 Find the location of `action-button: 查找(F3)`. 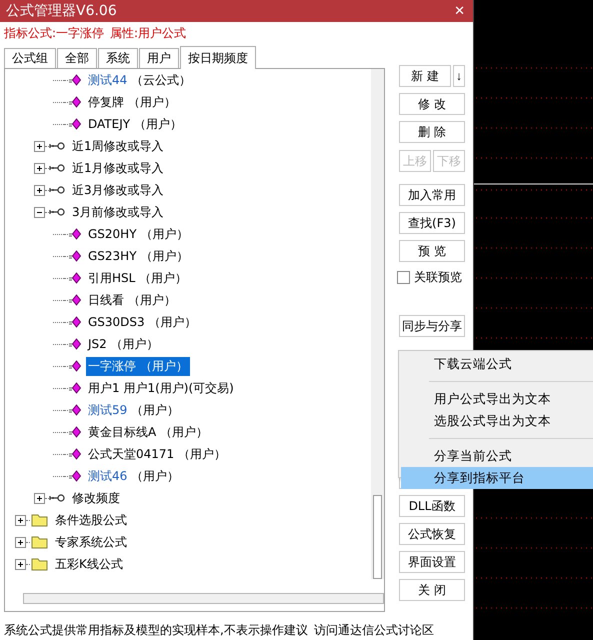

action-button: 查找(F3) is located at coordinates (432, 223).